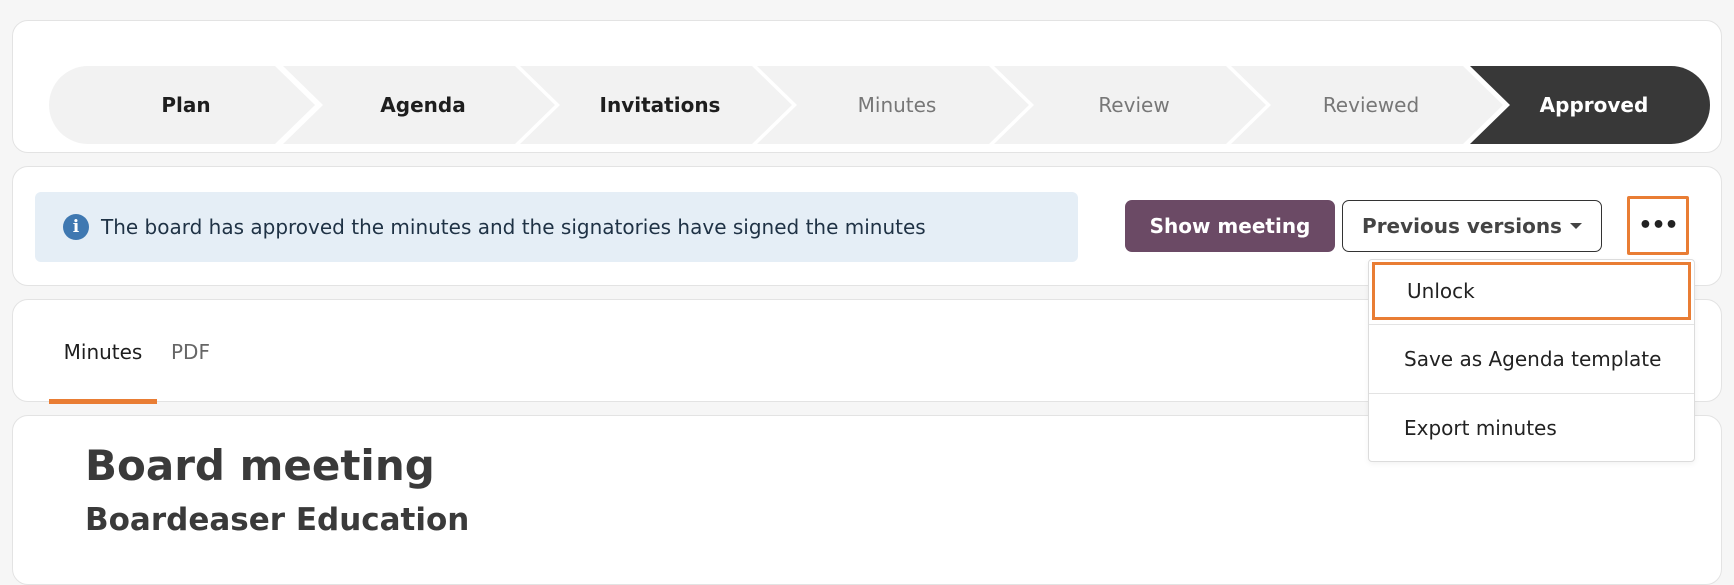 The height and width of the screenshot is (585, 1734). What do you see at coordinates (897, 105) in the screenshot?
I see `step-label: Minutes` at bounding box center [897, 105].